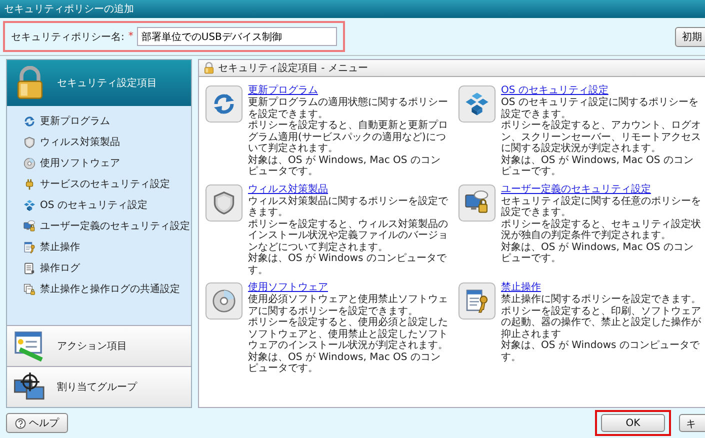 The image size is (705, 438). Describe the element at coordinates (20, 423) in the screenshot. I see `help-icon` at that location.